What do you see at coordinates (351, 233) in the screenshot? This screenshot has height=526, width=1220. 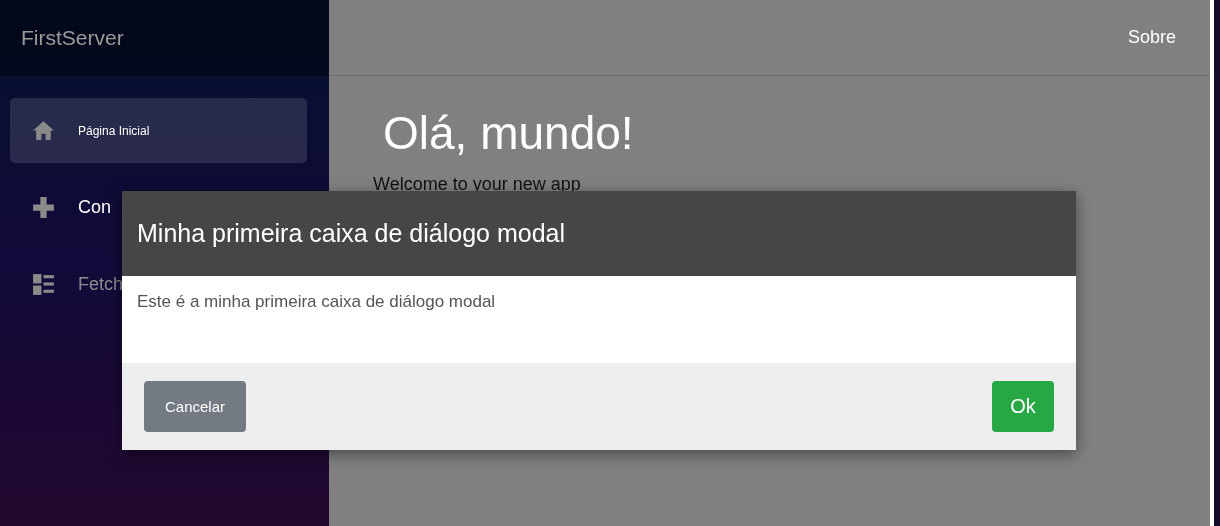 I see `modal-title: Minha primeira caixa de diálogo modal` at bounding box center [351, 233].